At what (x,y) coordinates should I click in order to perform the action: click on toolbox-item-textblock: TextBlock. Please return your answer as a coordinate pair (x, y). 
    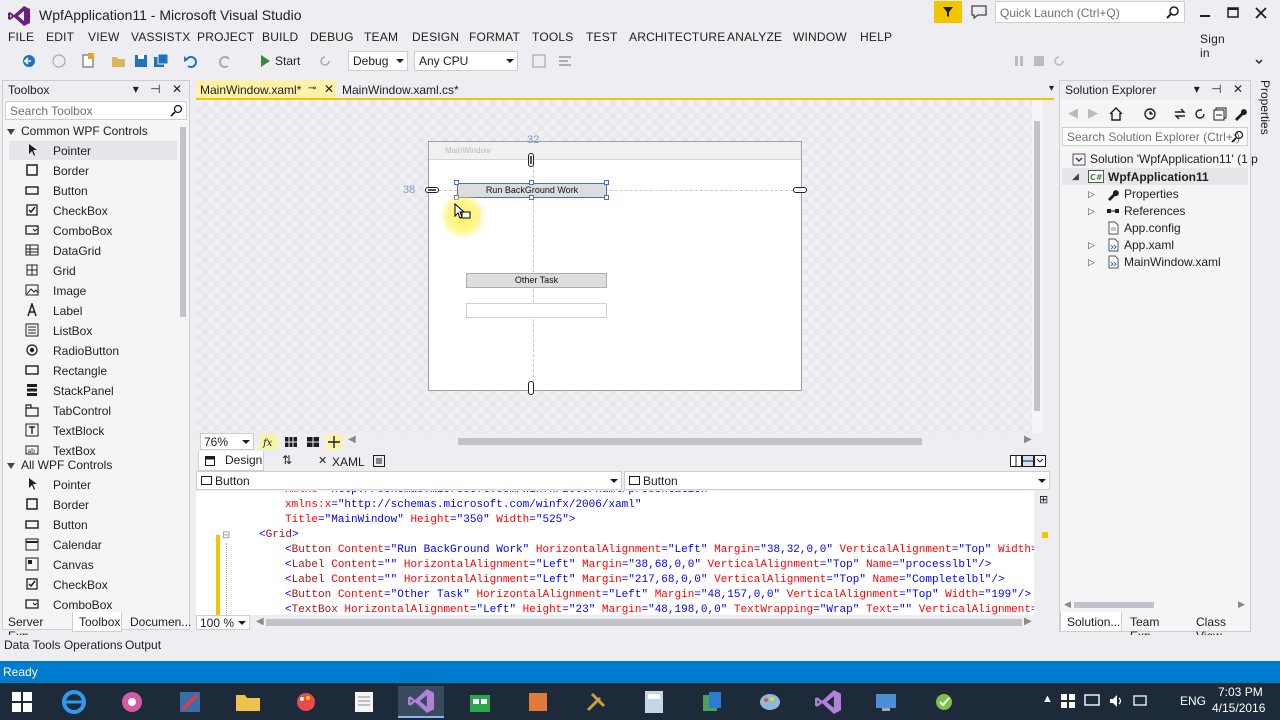
    Looking at the image, I should click on (93, 430).